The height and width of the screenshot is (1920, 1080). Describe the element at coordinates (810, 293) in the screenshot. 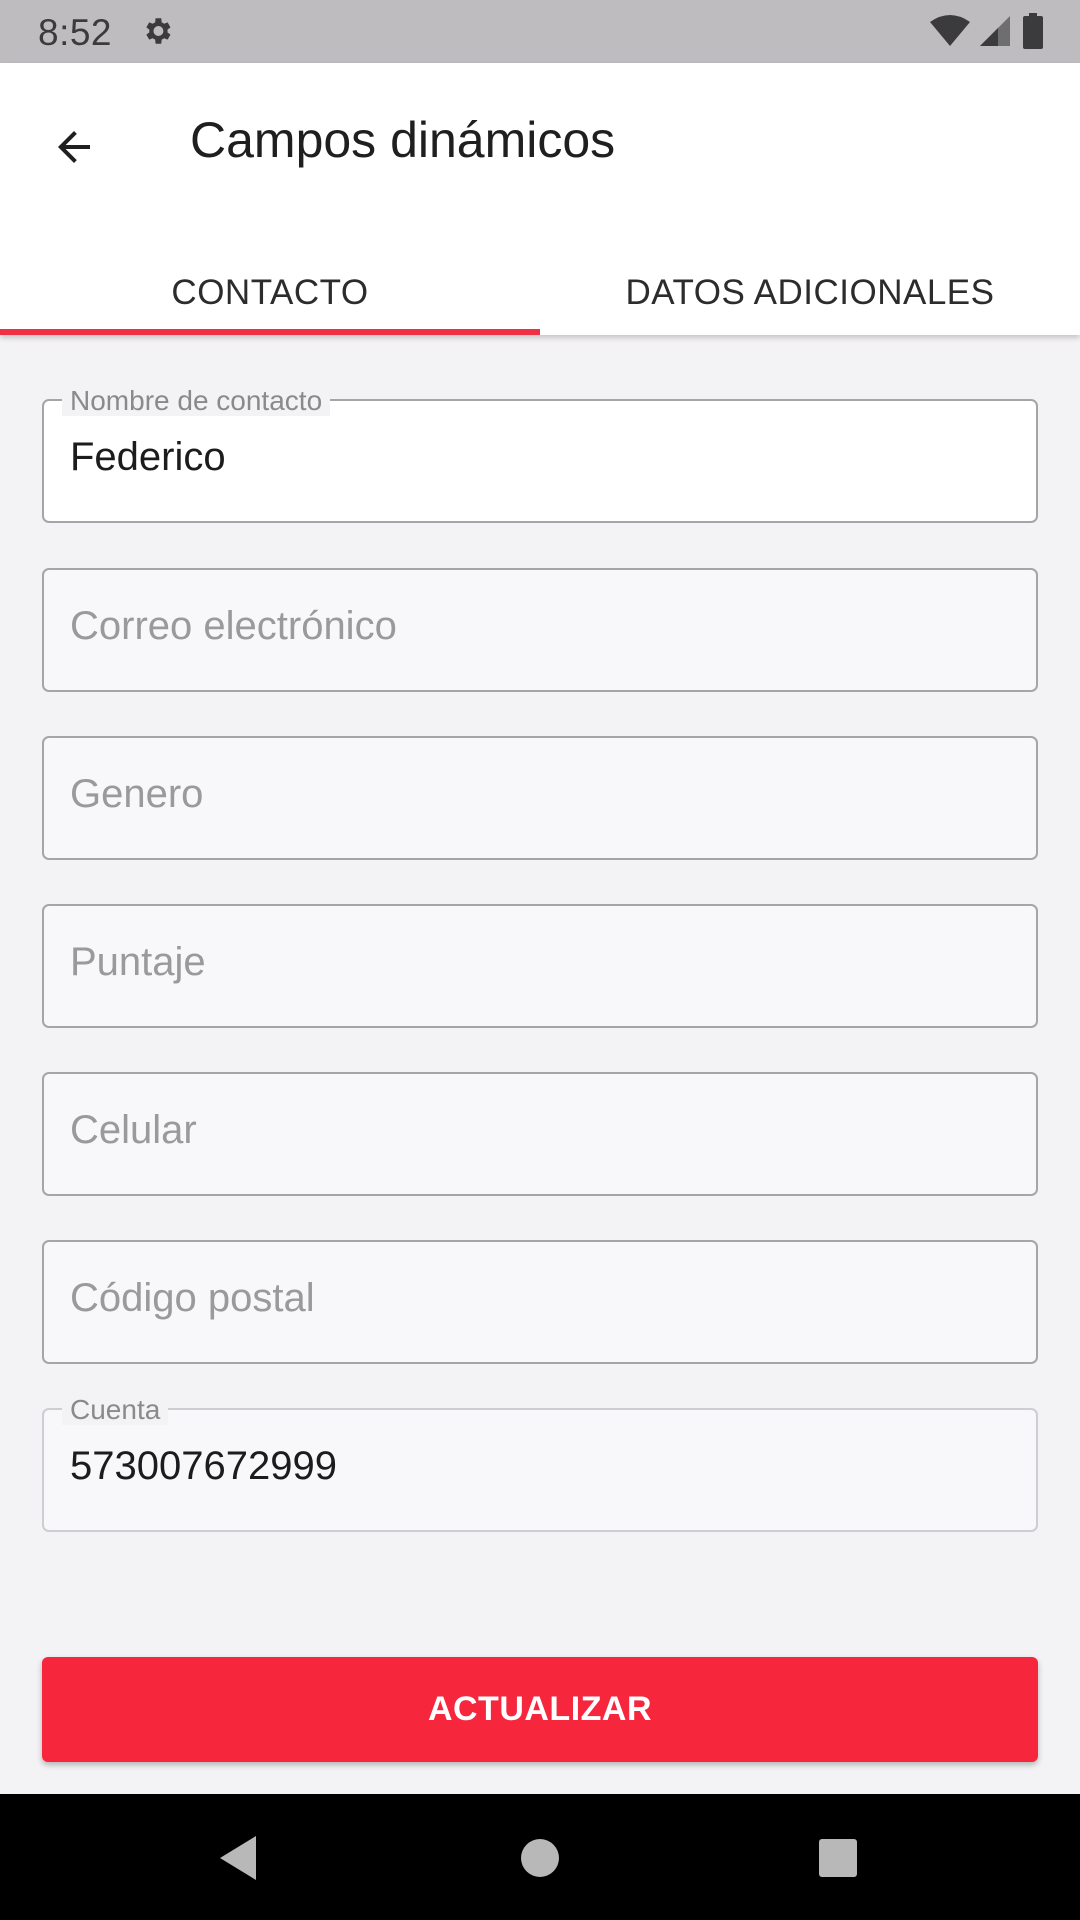

I see `tab-datos-adicionales: DATOS ADICIONALES` at that location.